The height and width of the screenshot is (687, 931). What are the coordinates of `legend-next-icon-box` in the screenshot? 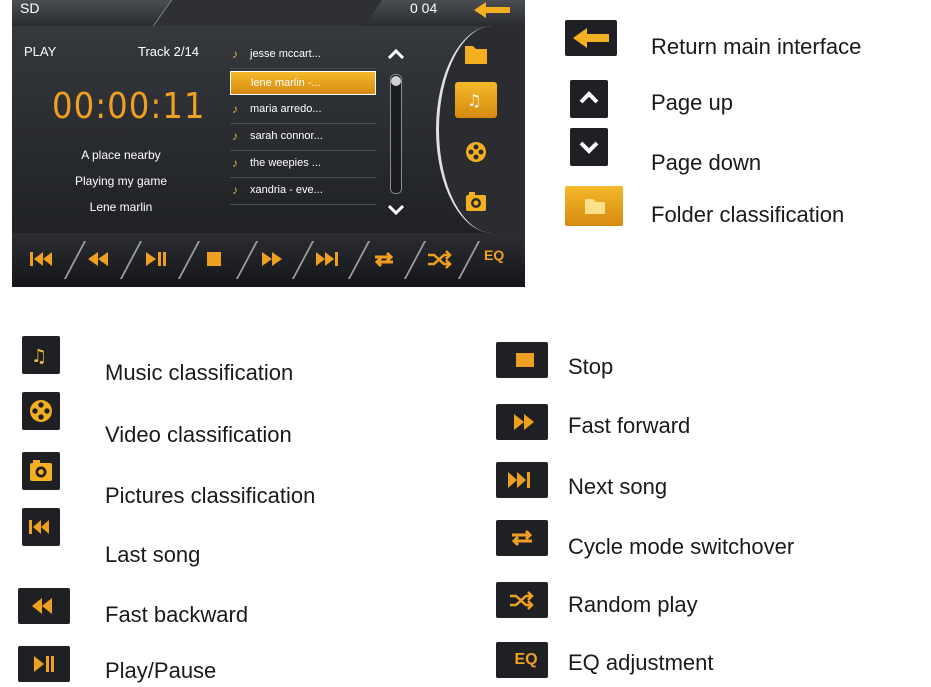 It's located at (522, 480).